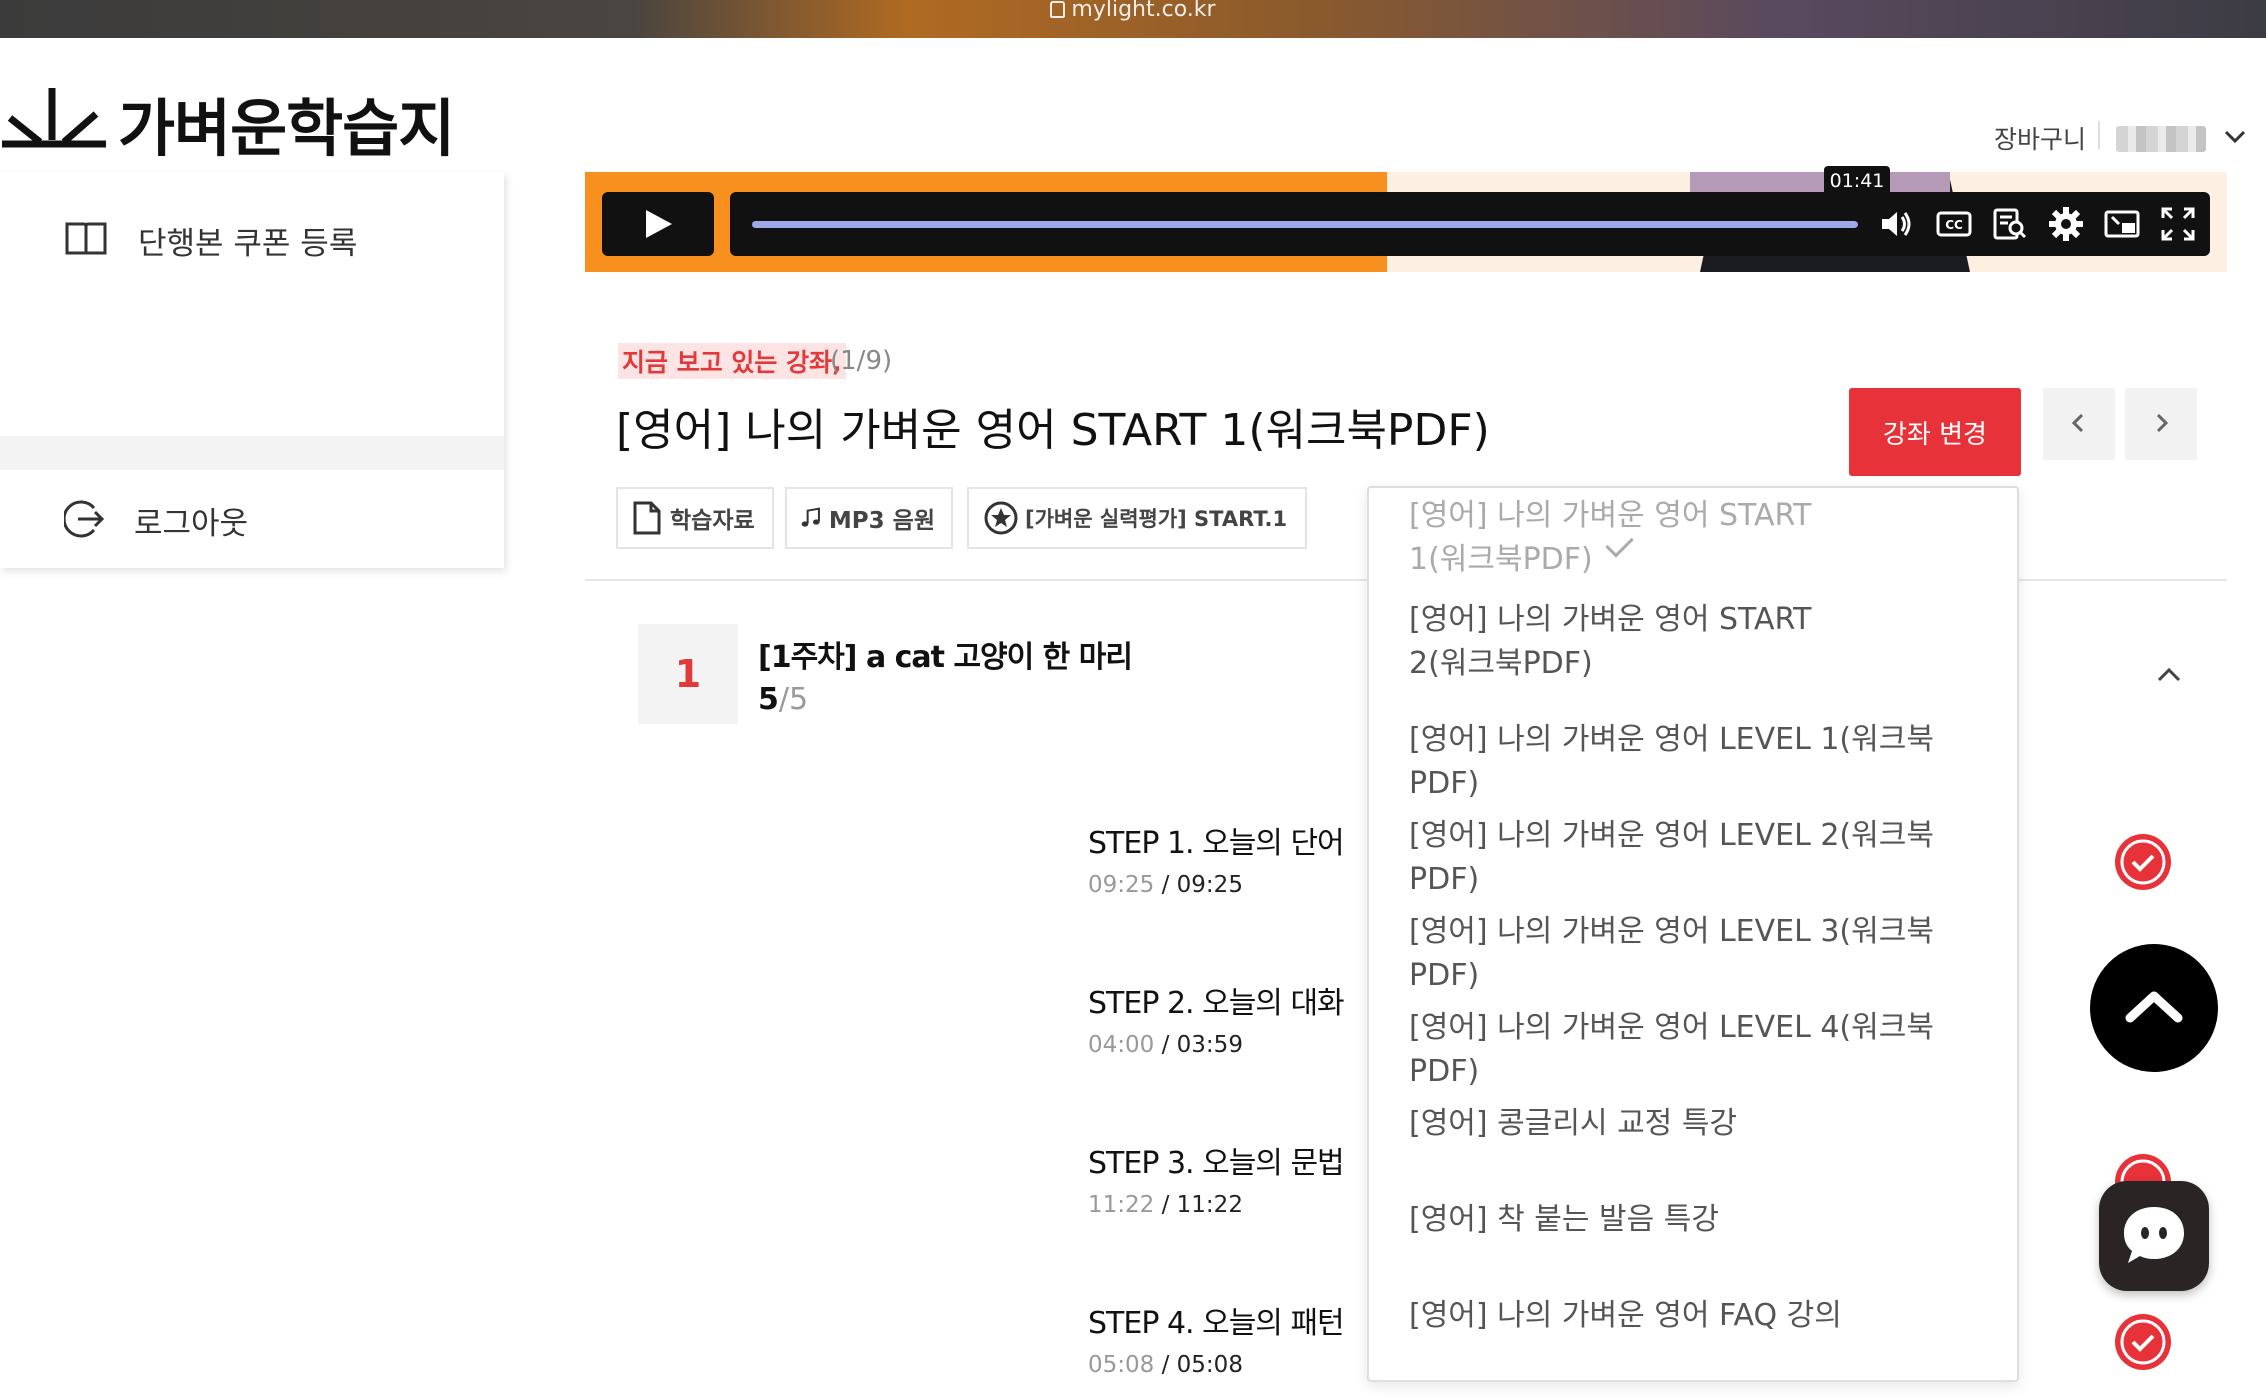 This screenshot has height=1400, width=2266. What do you see at coordinates (945, 657) in the screenshot?
I see `week-title: [1주차] a cat 고양이 한 마리` at bounding box center [945, 657].